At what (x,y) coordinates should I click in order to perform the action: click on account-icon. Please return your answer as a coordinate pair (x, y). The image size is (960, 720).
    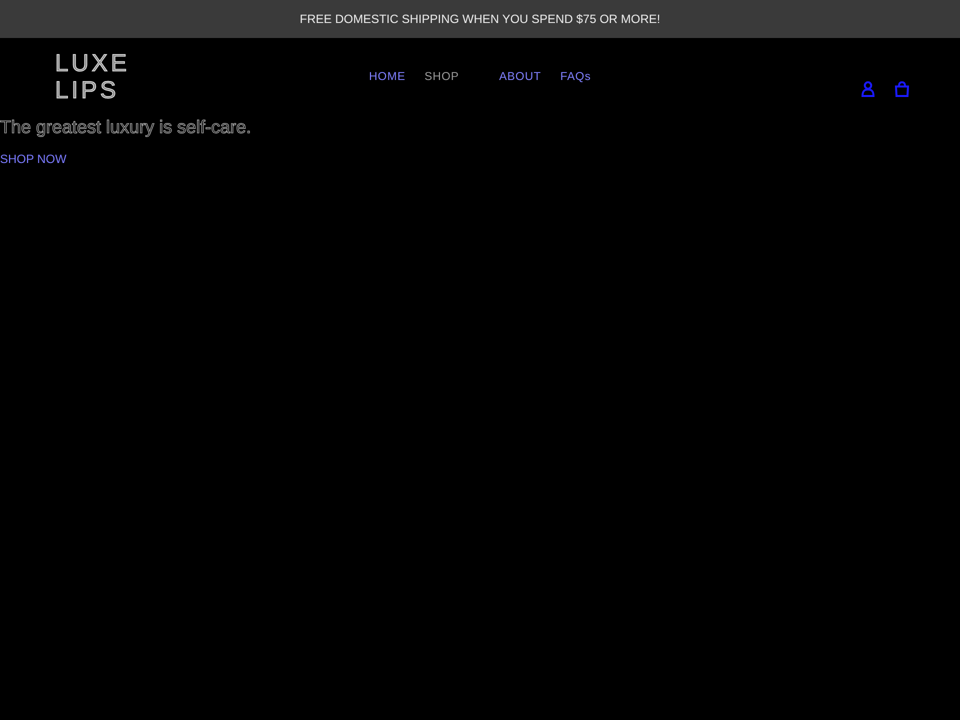
    Looking at the image, I should click on (868, 89).